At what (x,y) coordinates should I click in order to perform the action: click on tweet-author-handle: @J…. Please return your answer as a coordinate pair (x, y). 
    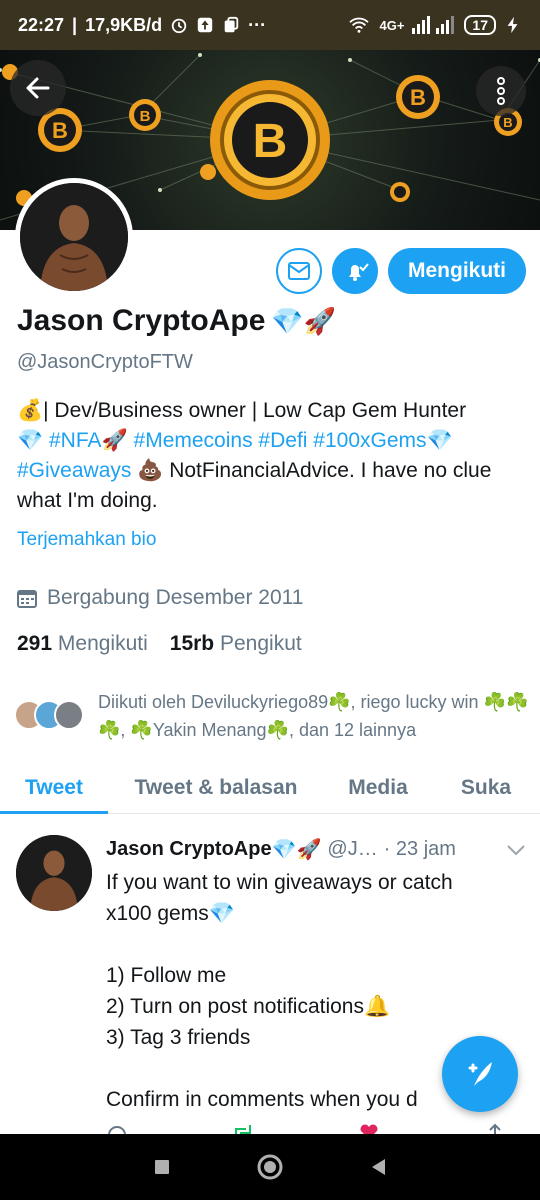
    Looking at the image, I should click on (352, 849).